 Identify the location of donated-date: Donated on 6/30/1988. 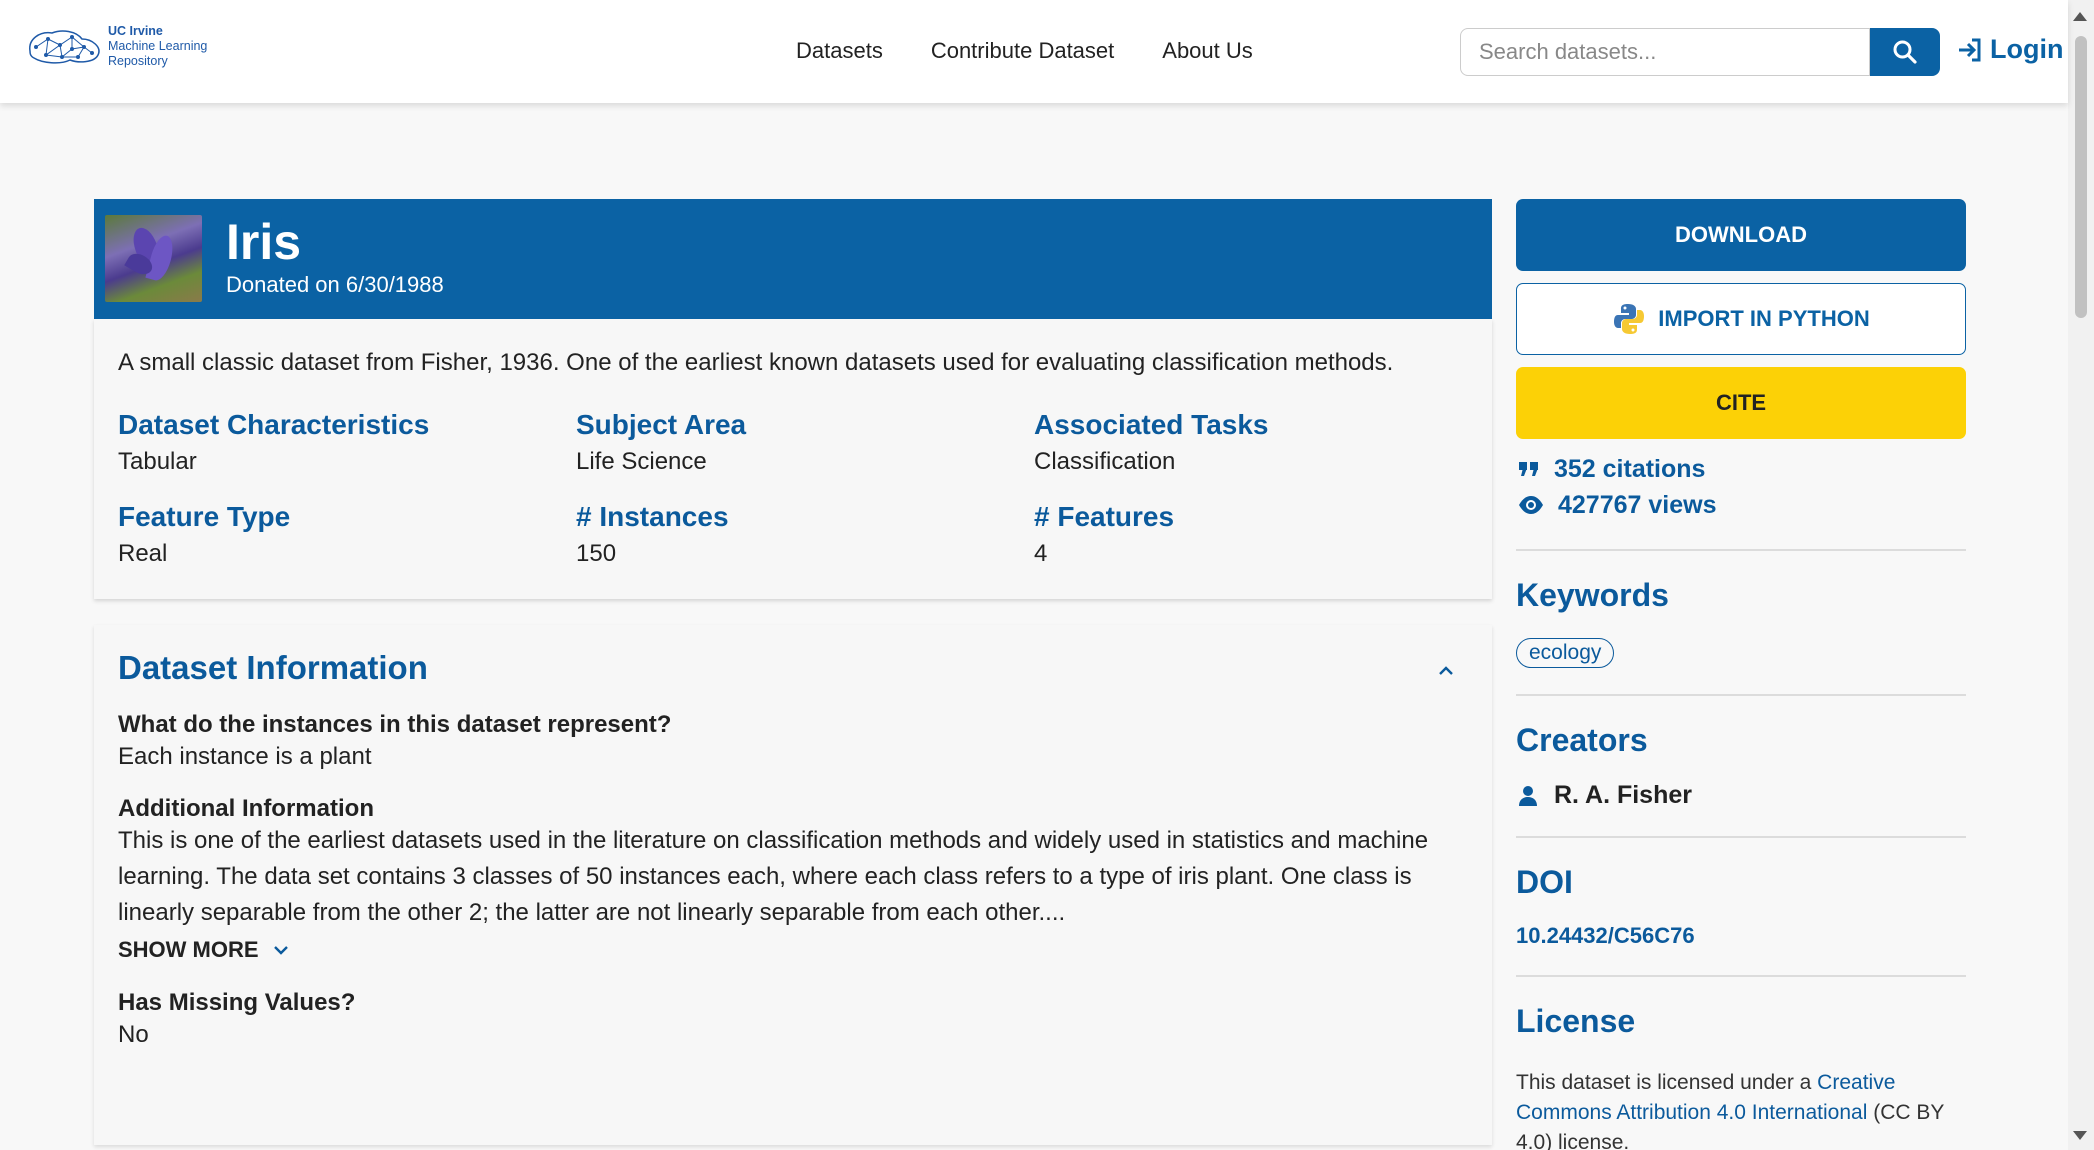
(335, 284).